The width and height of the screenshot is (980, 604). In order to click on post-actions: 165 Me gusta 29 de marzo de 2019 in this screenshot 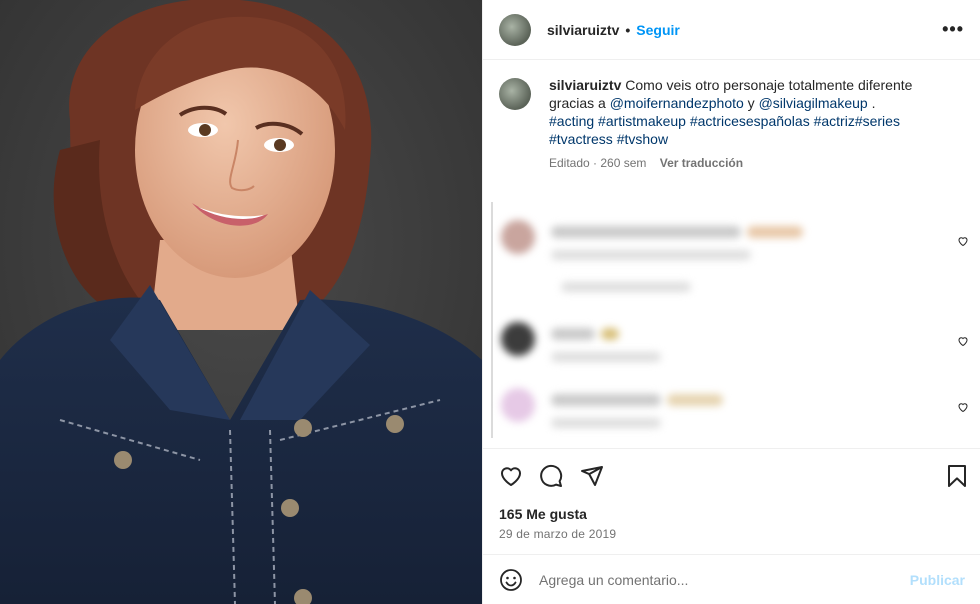, I will do `click(731, 501)`.